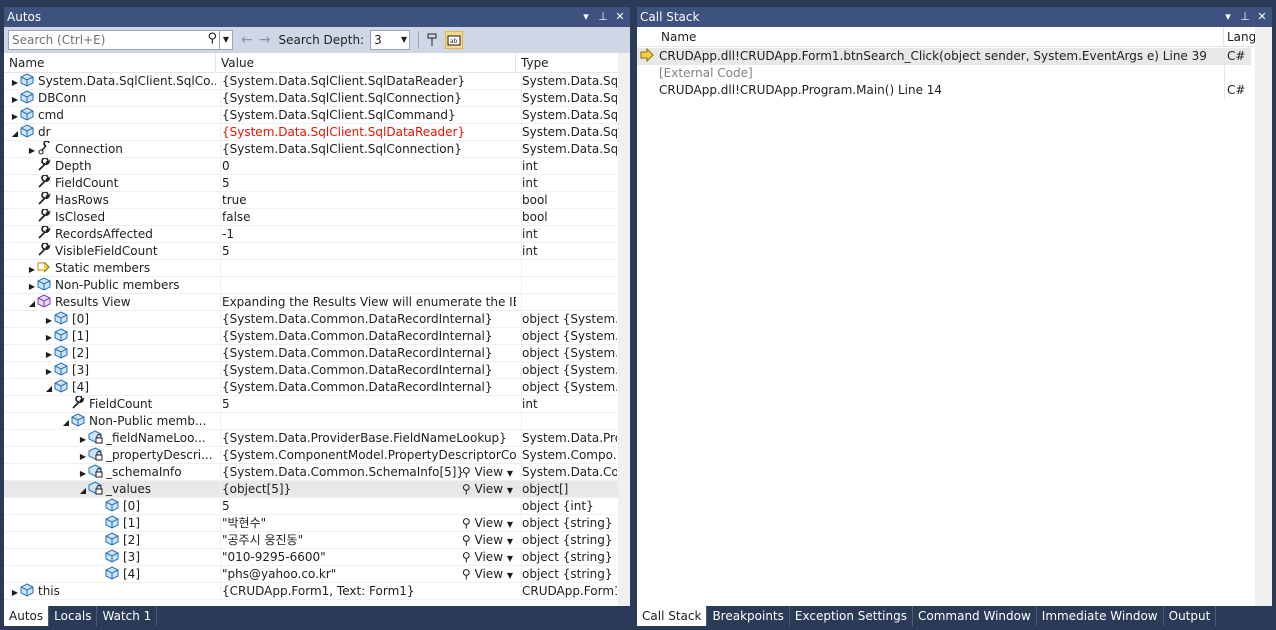 The image size is (1276, 630). I want to click on tab-breakpoints: Breakpoints, so click(748, 616).